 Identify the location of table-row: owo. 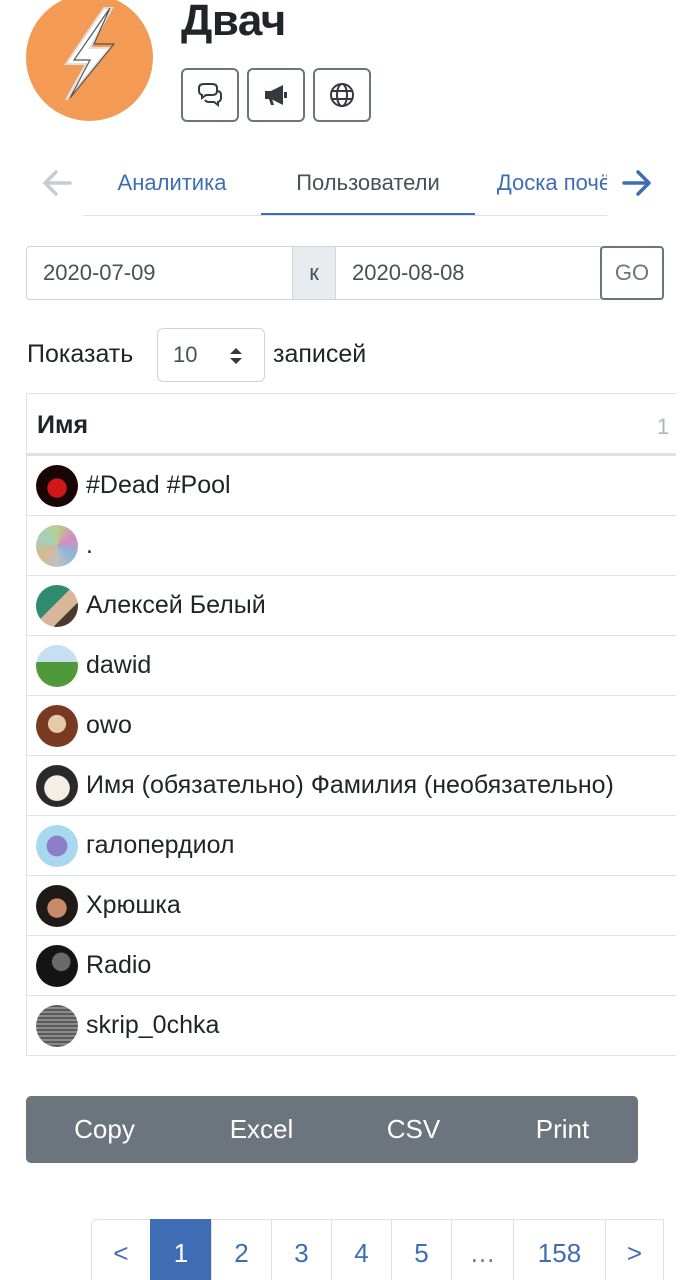
(351, 726).